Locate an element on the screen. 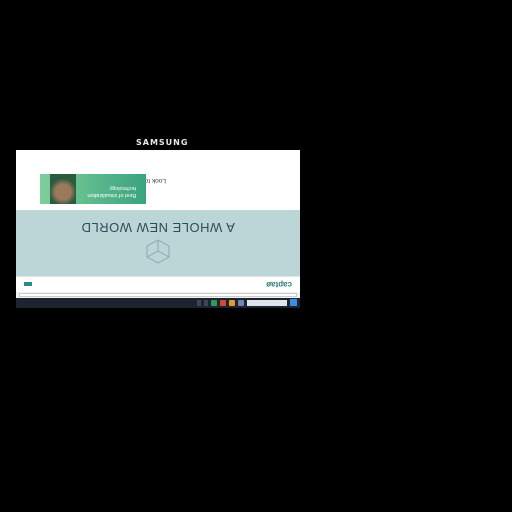 The width and height of the screenshot is (512, 512). taskbar-search-input is located at coordinates (267, 303).